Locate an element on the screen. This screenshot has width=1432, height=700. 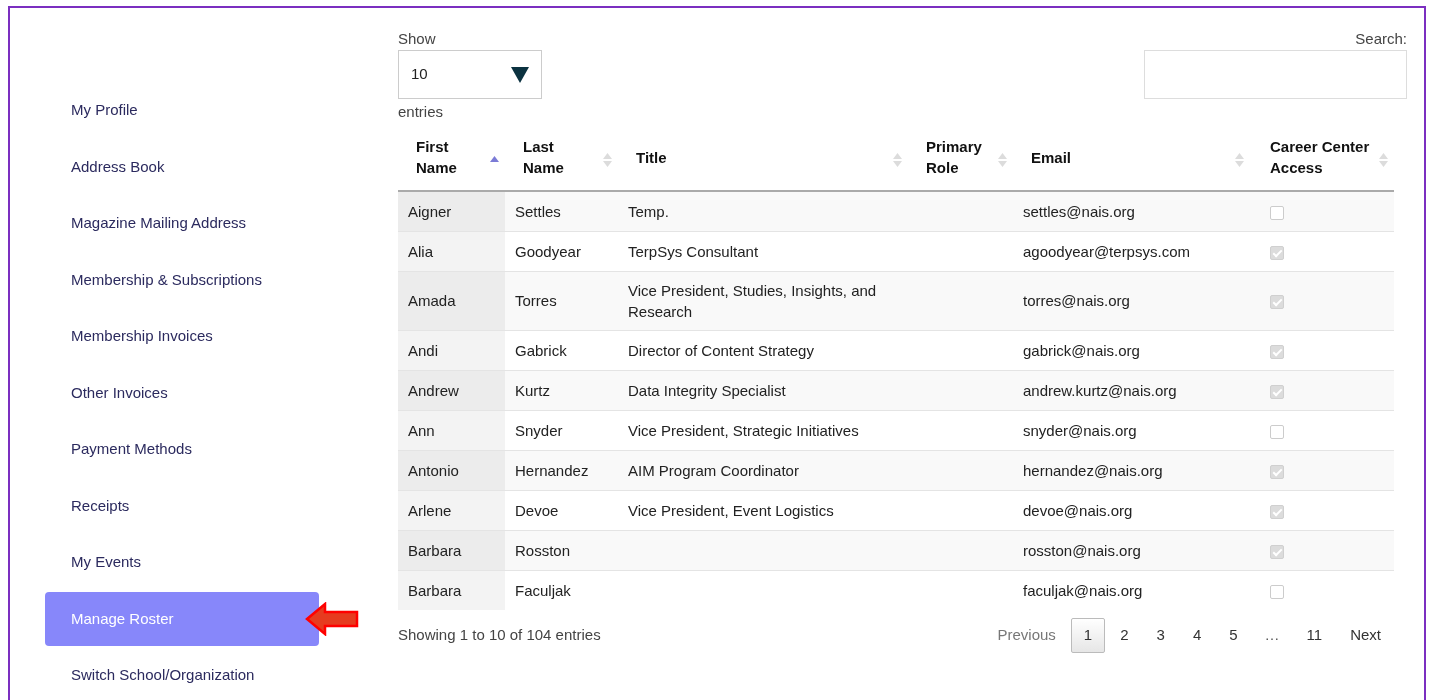
sidebar-link: Membership Invoices is located at coordinates (182, 336).